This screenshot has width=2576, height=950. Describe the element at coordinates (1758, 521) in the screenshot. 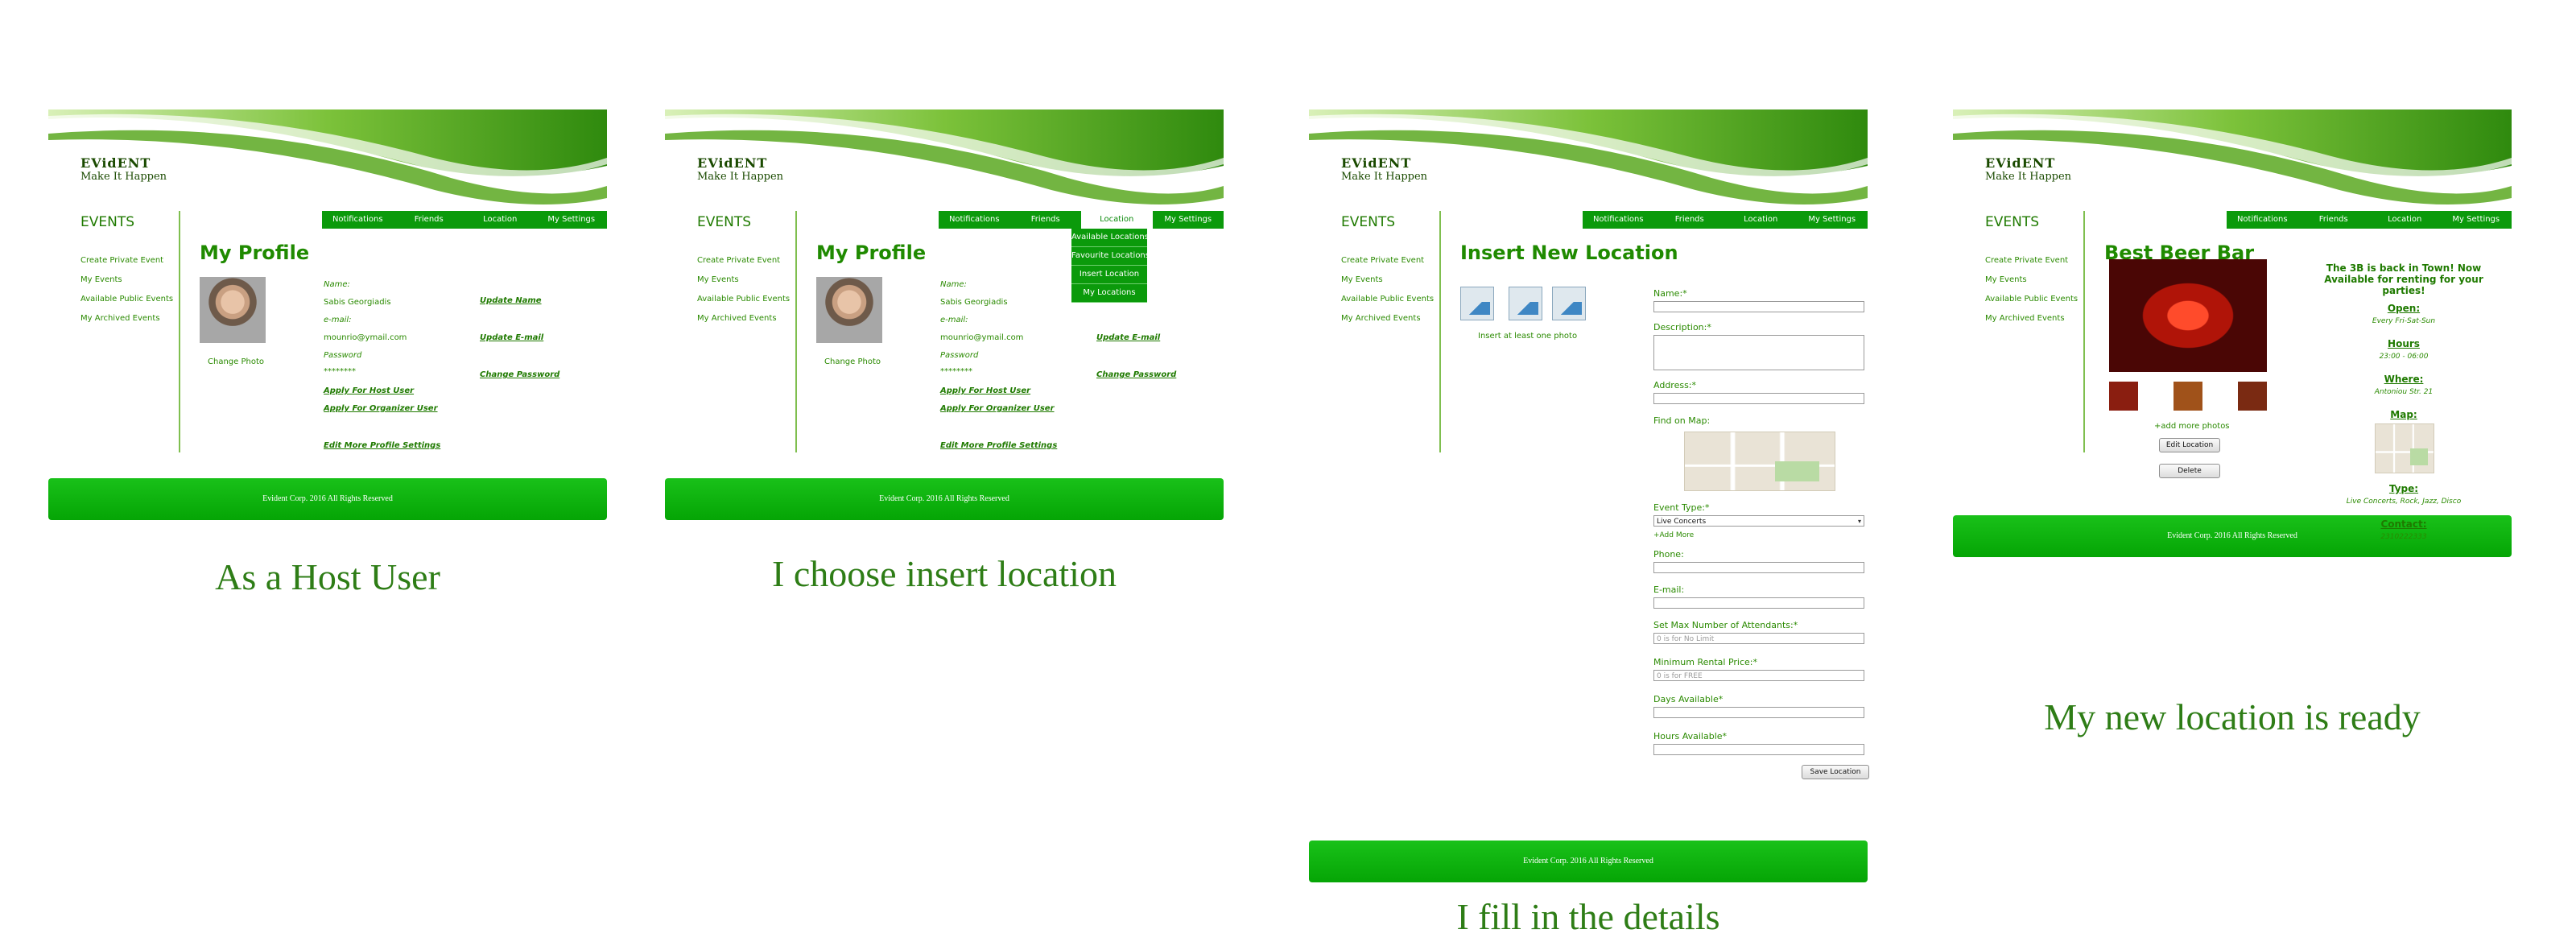

I see `event-type-select: Live Concerts ▾` at that location.